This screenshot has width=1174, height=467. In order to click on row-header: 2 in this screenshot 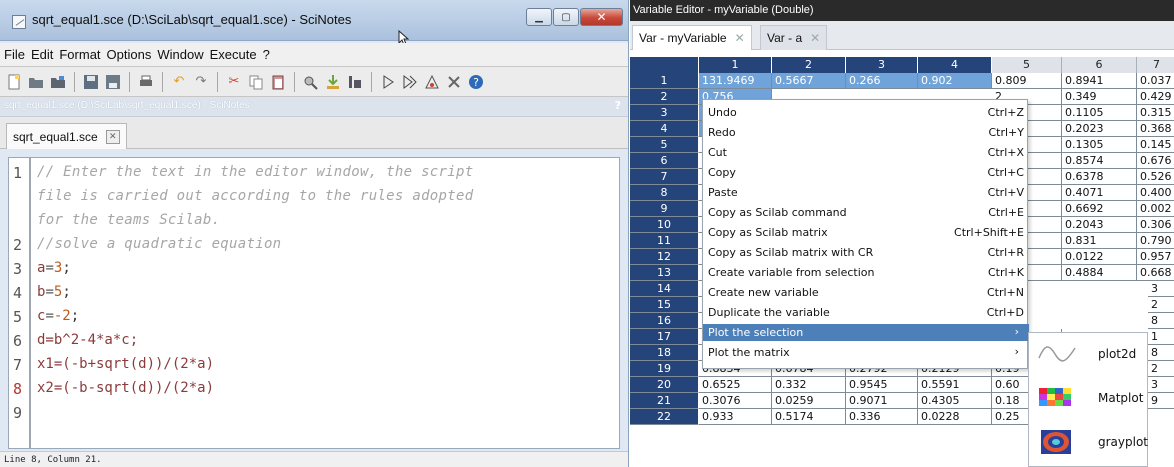, I will do `click(664, 97)`.